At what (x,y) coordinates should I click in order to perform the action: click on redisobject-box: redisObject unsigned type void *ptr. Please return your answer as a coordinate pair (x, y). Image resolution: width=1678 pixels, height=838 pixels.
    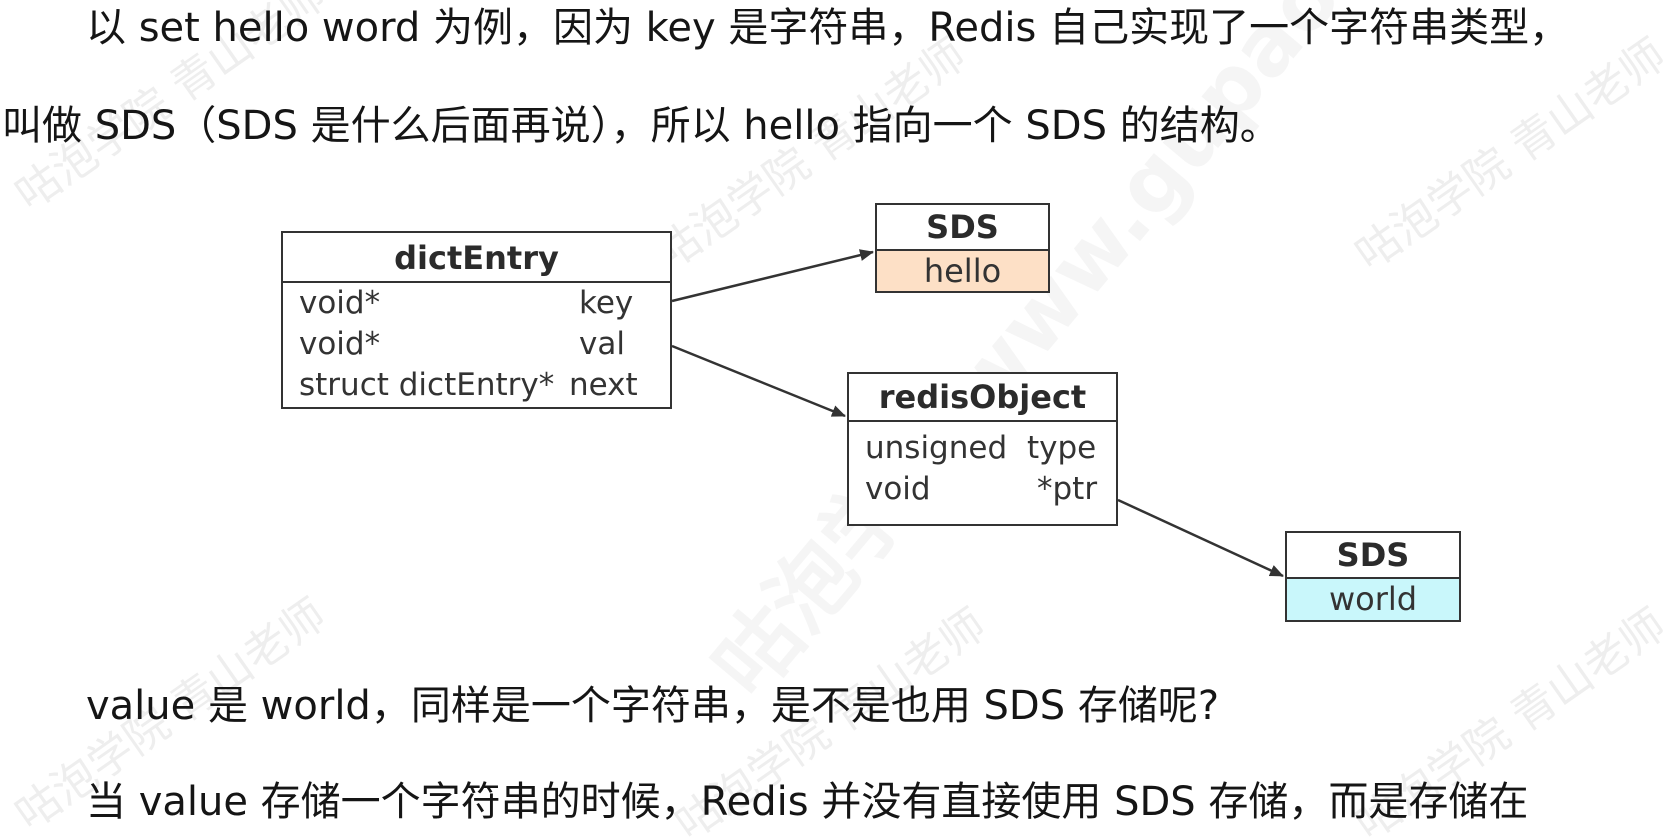
    Looking at the image, I should click on (982, 449).